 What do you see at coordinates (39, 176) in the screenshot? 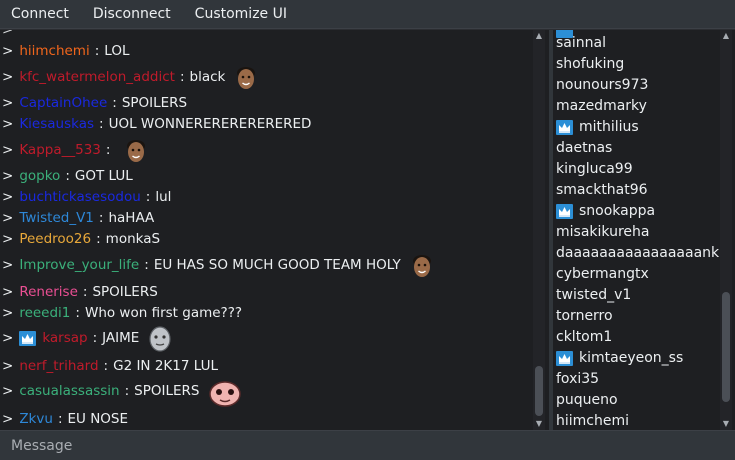
I see `chat-username: gopko` at bounding box center [39, 176].